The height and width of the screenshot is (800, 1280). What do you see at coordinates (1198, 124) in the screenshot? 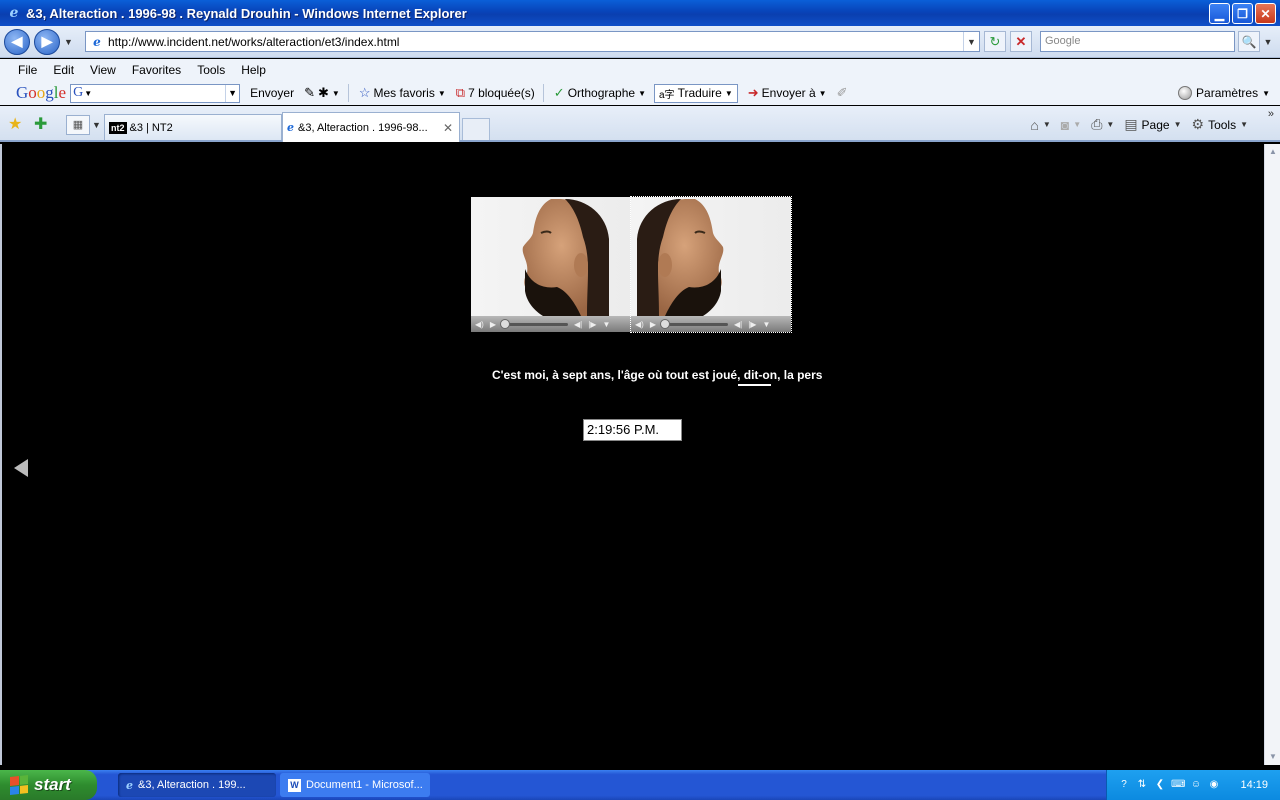
I see `gear-icon: ⚙` at bounding box center [1198, 124].